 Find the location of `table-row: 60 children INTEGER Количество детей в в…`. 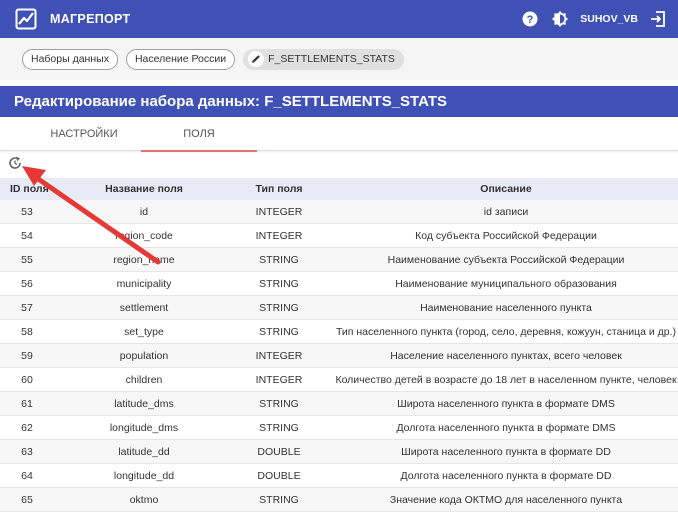

table-row: 60 children INTEGER Количество детей в в… is located at coordinates (339, 379).